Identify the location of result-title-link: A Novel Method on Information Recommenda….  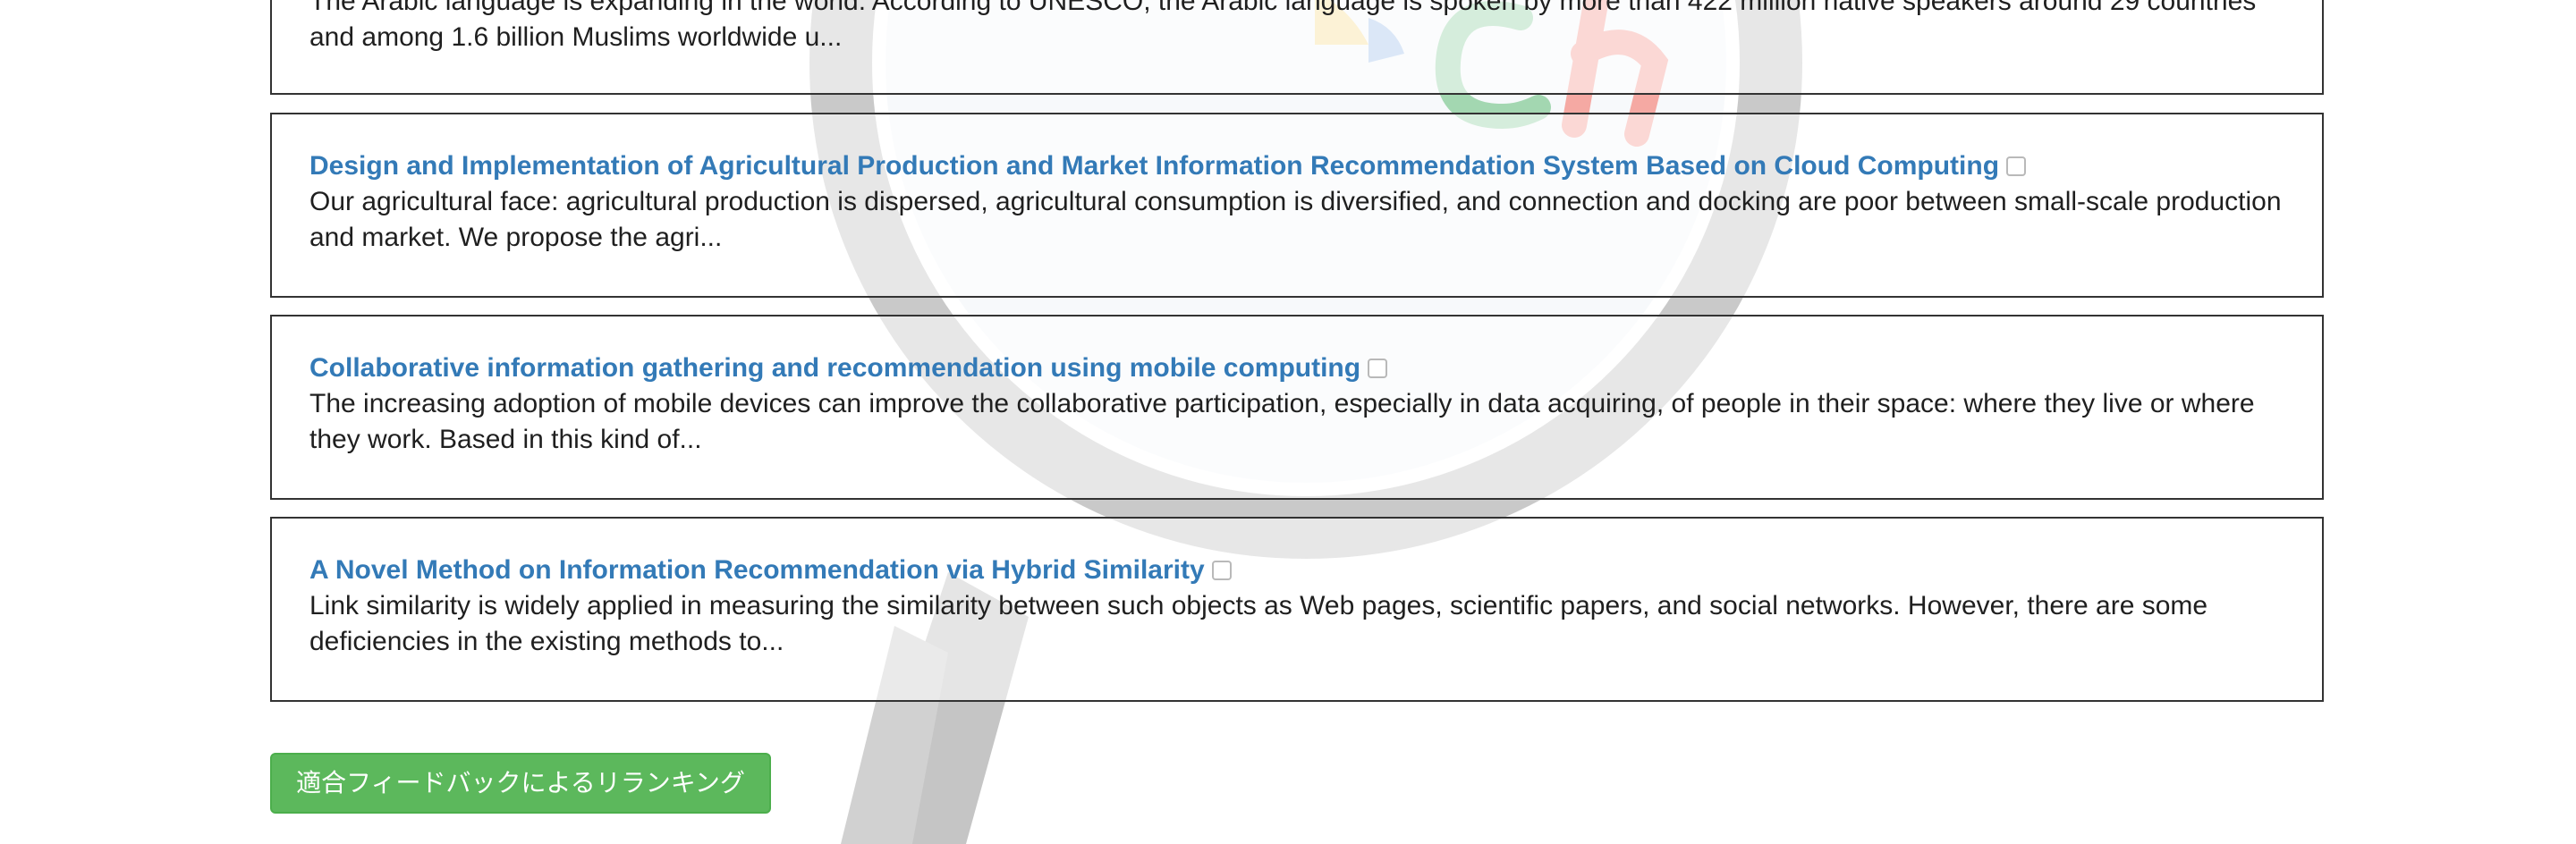
(757, 570).